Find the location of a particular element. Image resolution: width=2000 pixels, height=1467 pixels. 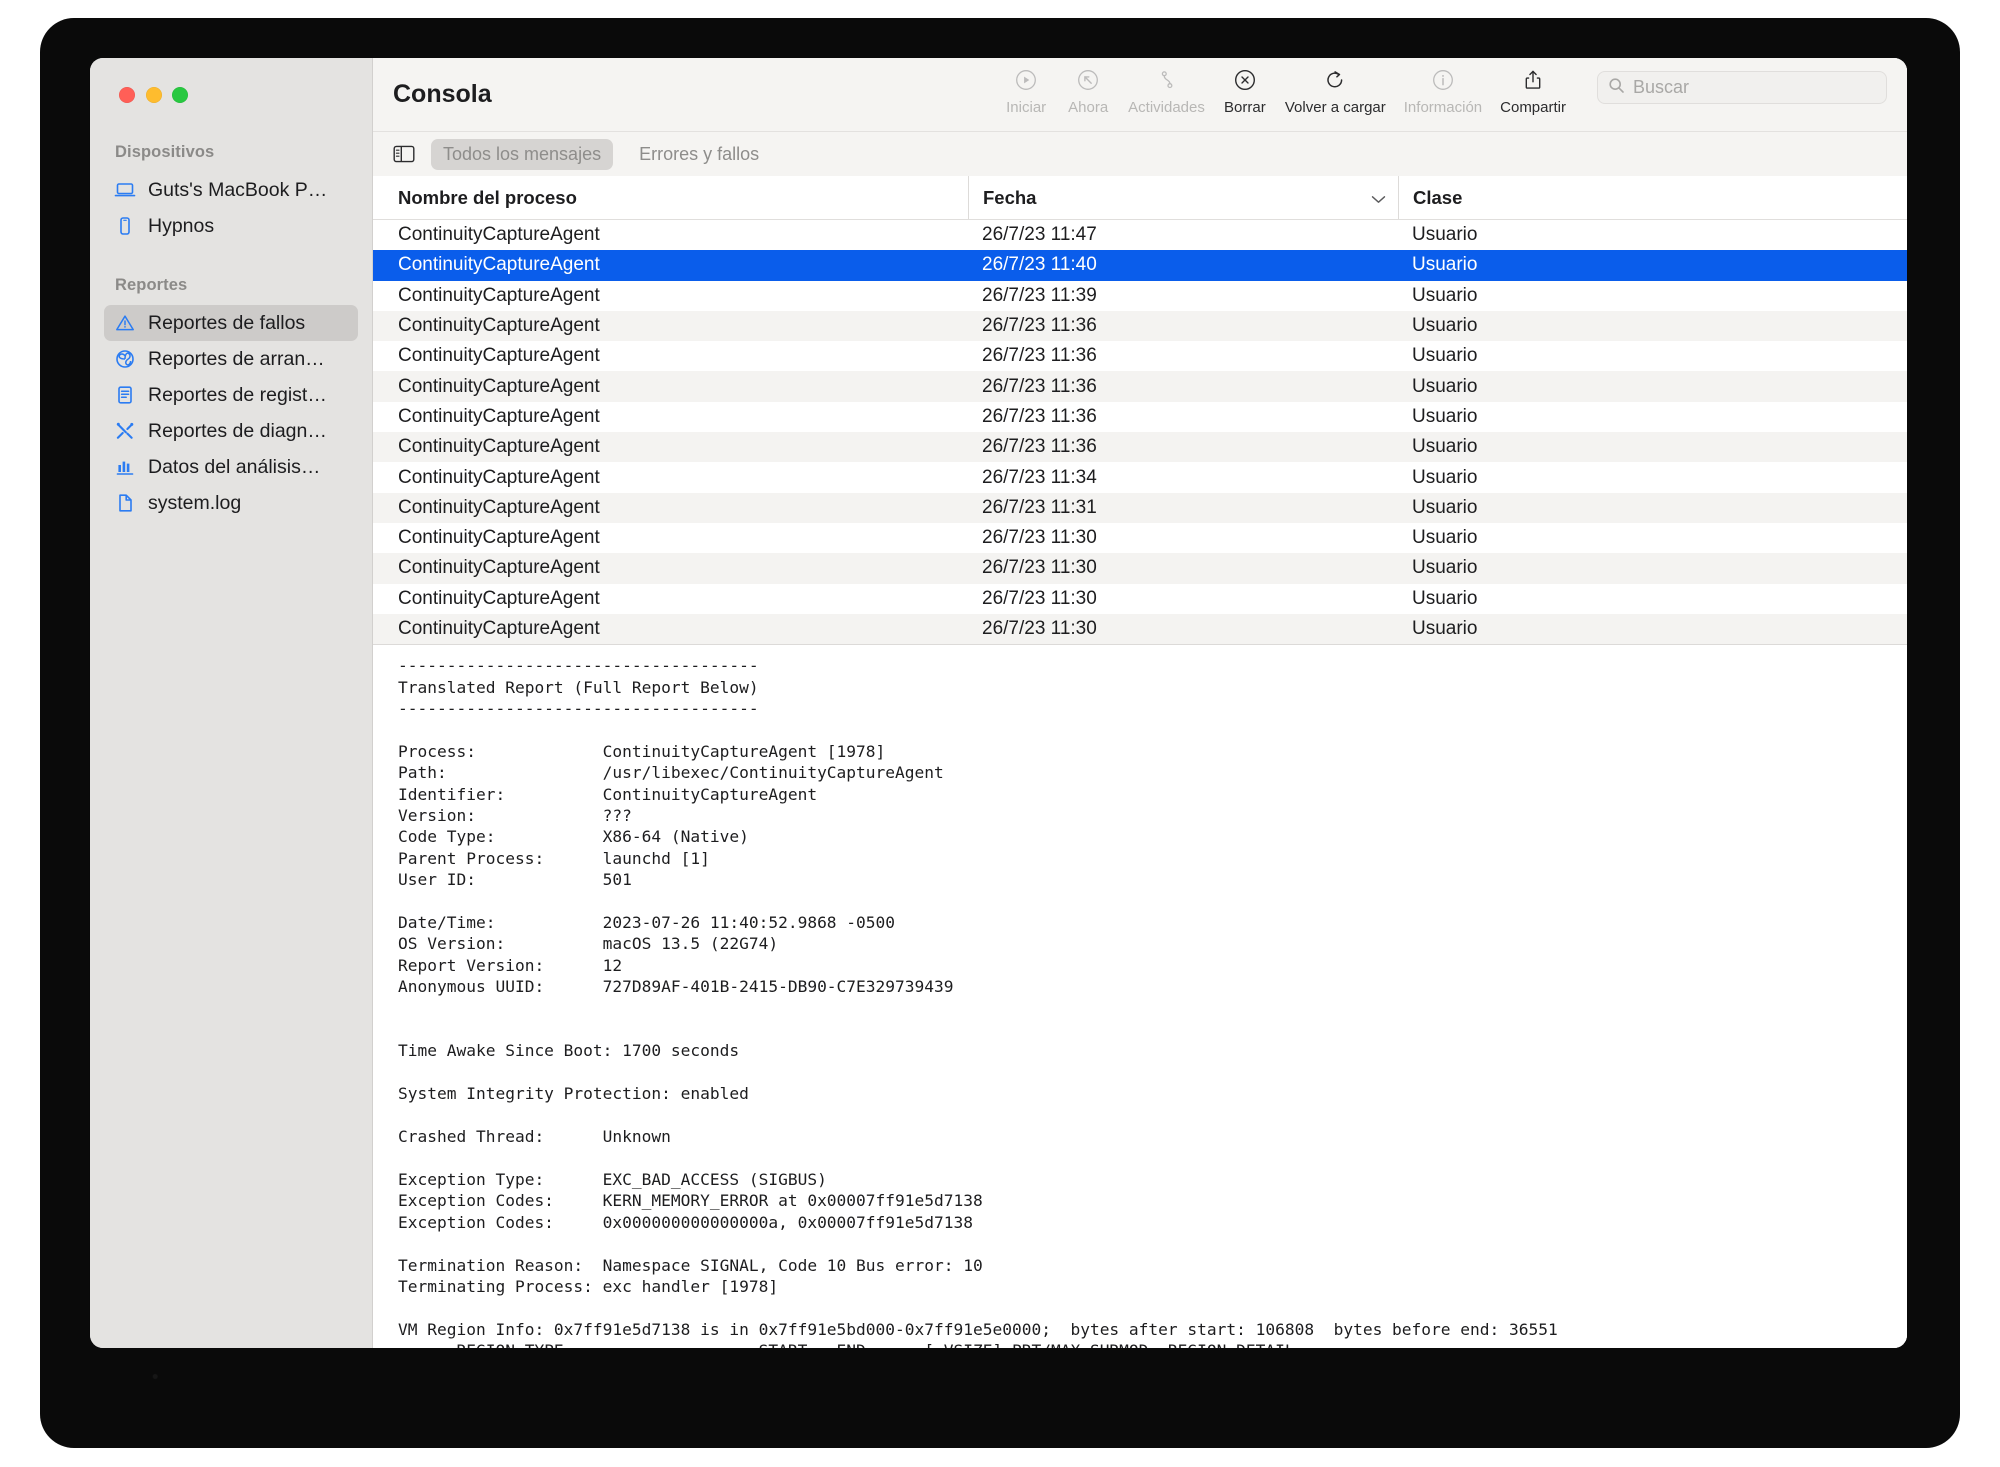

laptop-icon is located at coordinates (125, 190).